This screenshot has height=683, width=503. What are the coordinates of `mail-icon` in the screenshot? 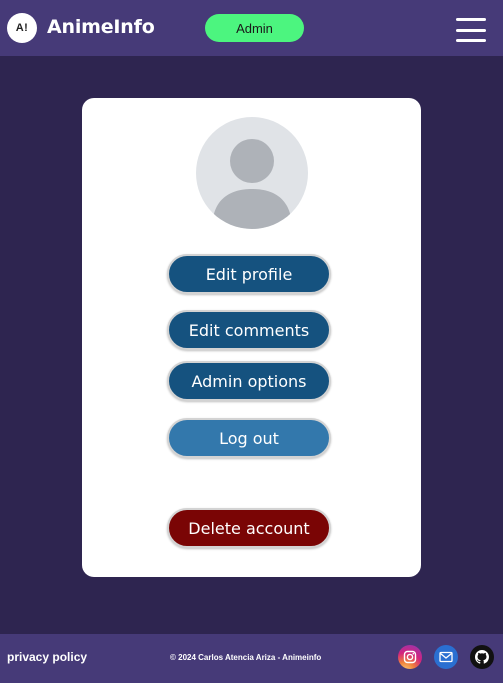 It's located at (446, 657).